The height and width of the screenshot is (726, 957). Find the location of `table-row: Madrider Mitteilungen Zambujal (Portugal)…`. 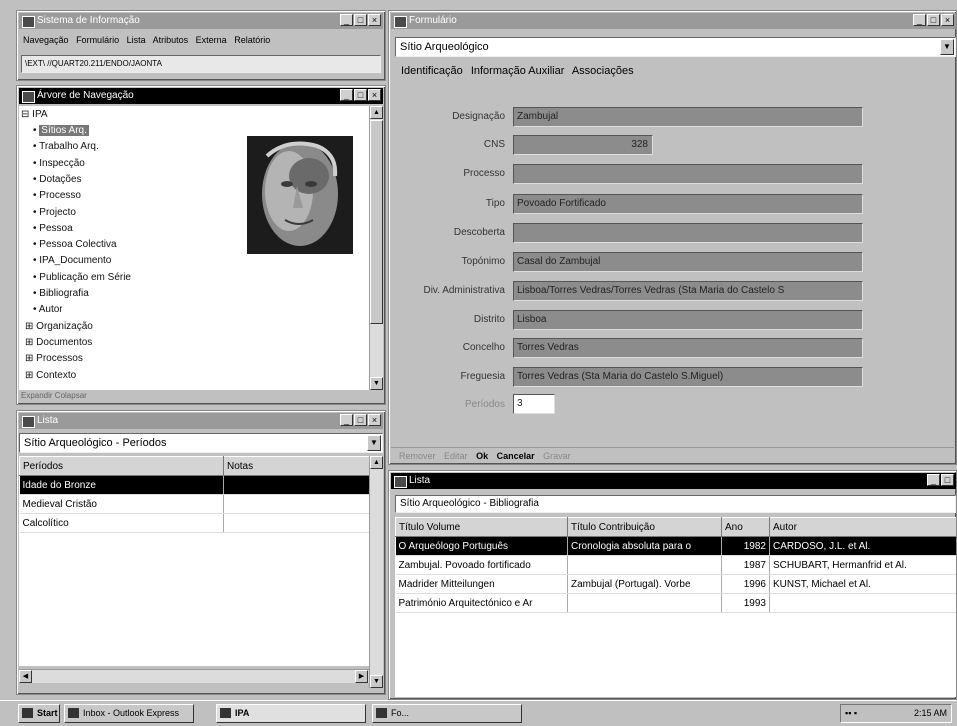

table-row: Madrider Mitteilungen Zambujal (Portugal)… is located at coordinates (675, 584).